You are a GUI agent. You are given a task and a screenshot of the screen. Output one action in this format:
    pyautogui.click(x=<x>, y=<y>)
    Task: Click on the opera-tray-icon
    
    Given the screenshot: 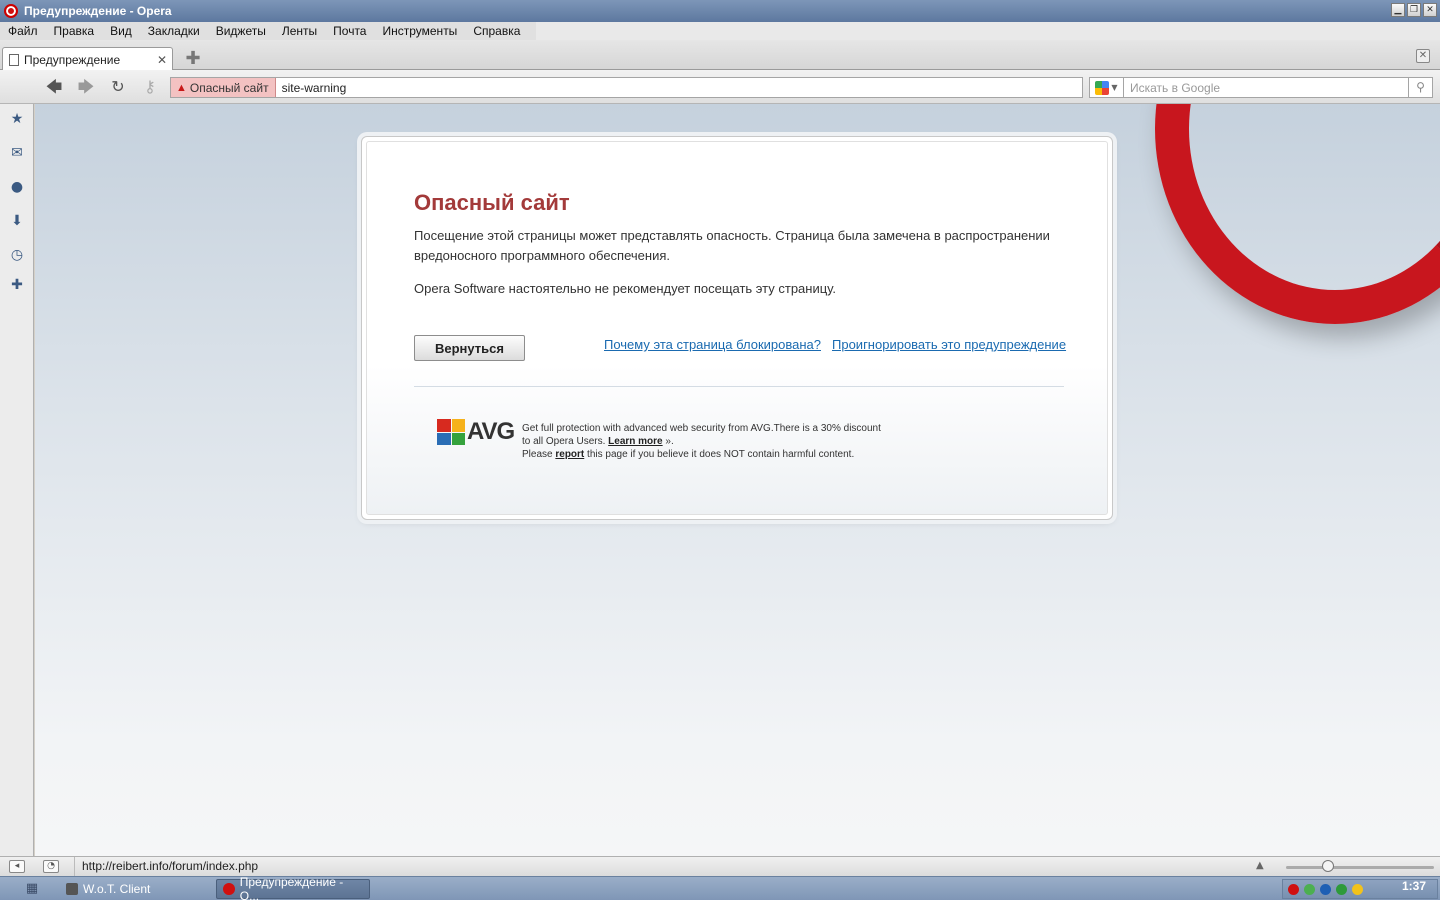 What is the action you would take?
    pyautogui.click(x=1293, y=889)
    